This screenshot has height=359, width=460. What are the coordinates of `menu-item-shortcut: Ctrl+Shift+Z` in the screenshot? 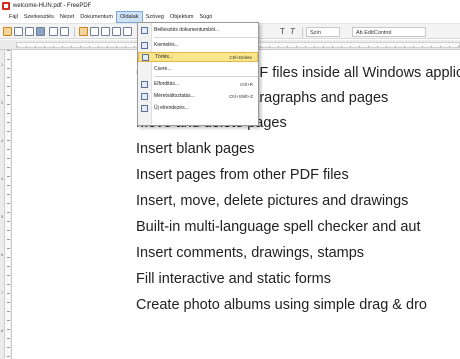 It's located at (240, 96).